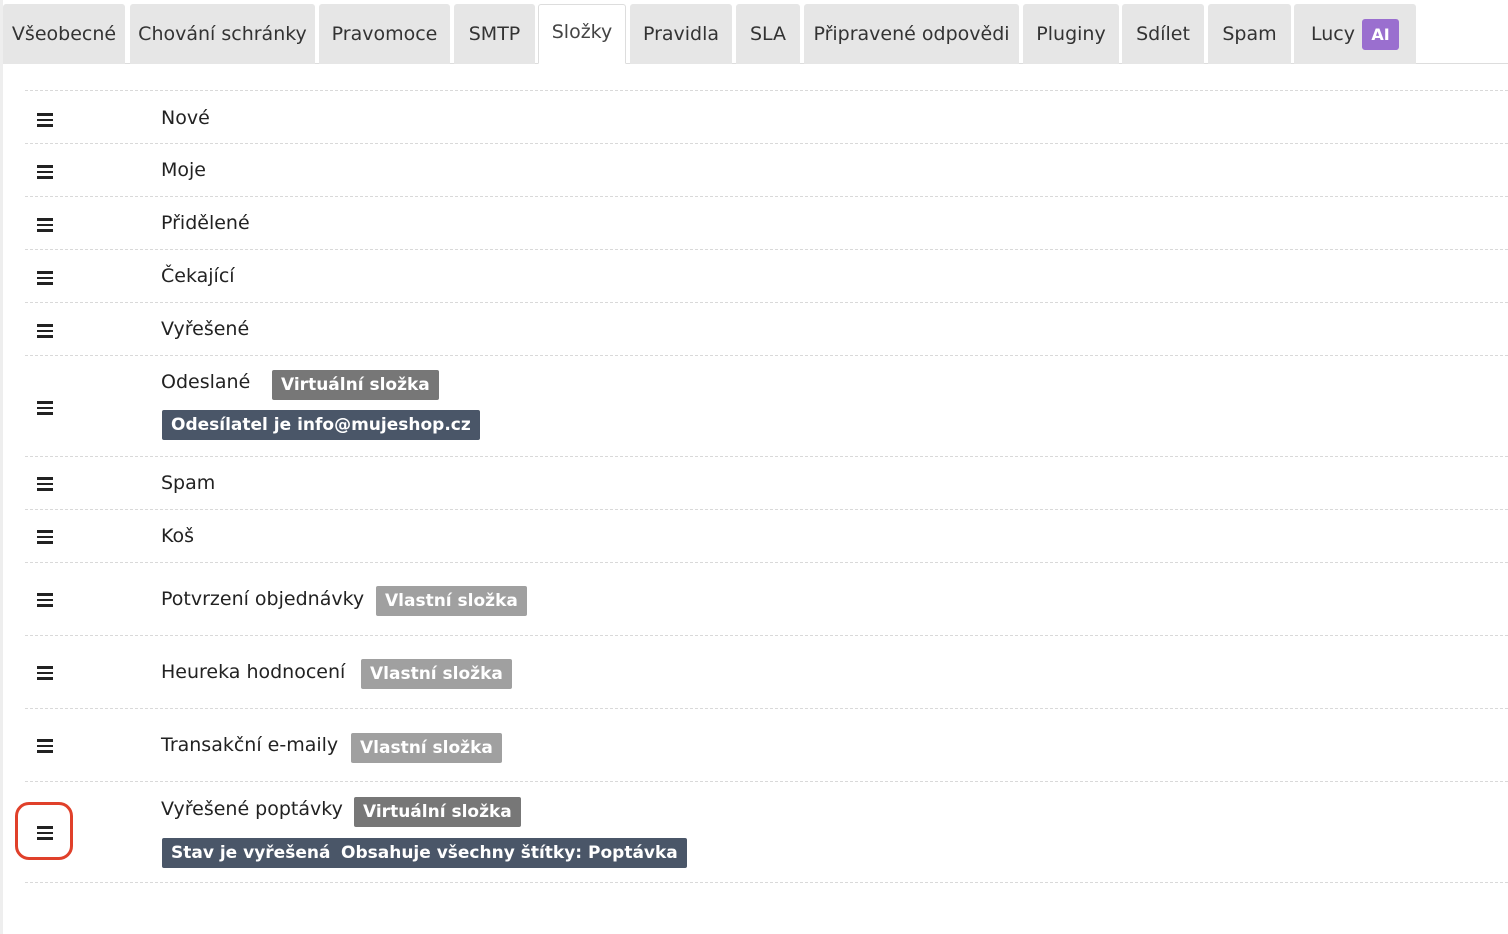  Describe the element at coordinates (44, 831) in the screenshot. I see `highlight-circle` at that location.